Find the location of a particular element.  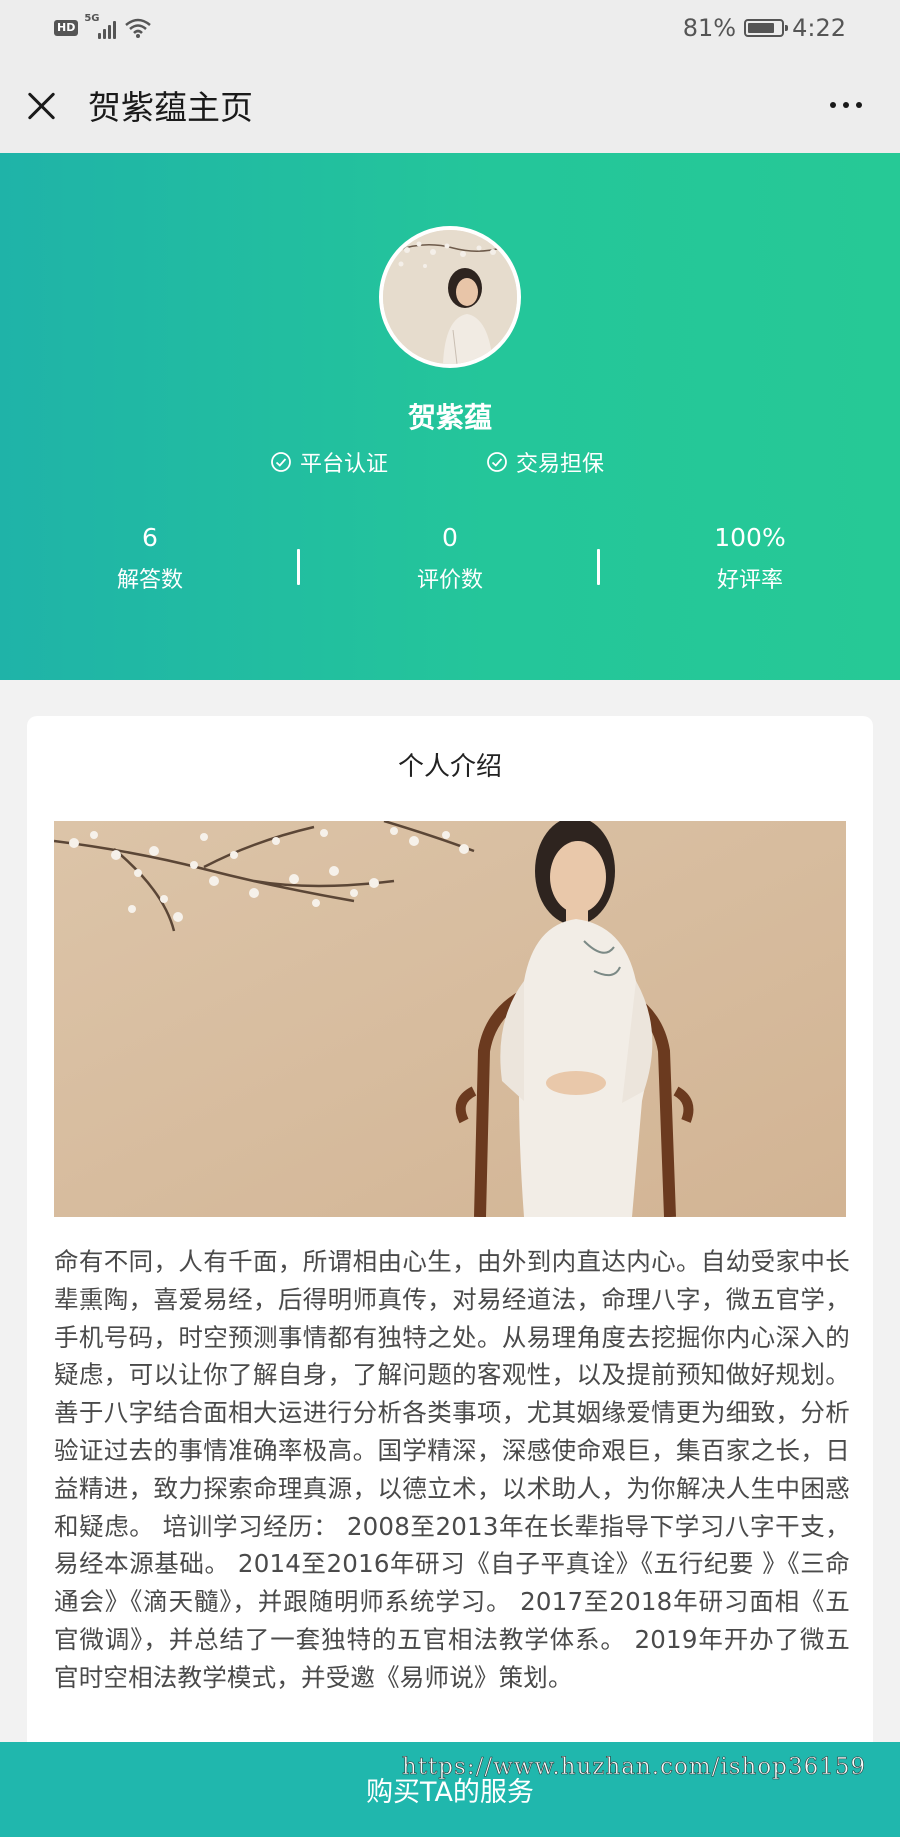

stat-reviews: 0 评价数 is located at coordinates (450, 559).